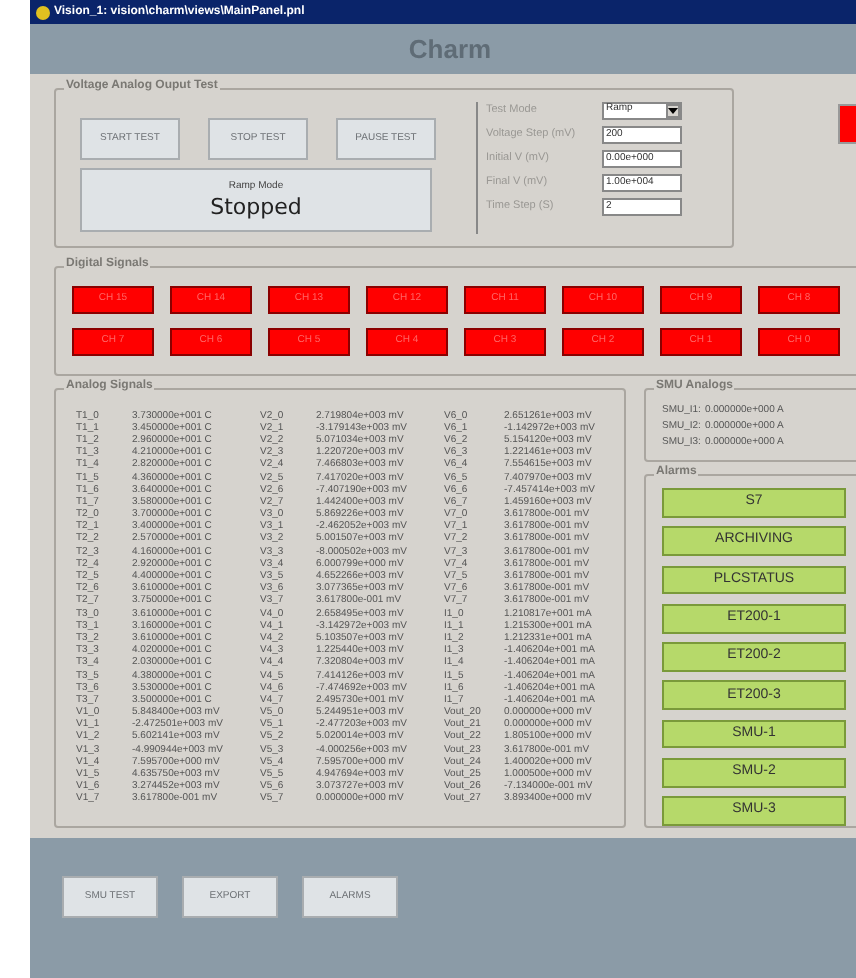  What do you see at coordinates (43, 12) in the screenshot?
I see `app-icon` at bounding box center [43, 12].